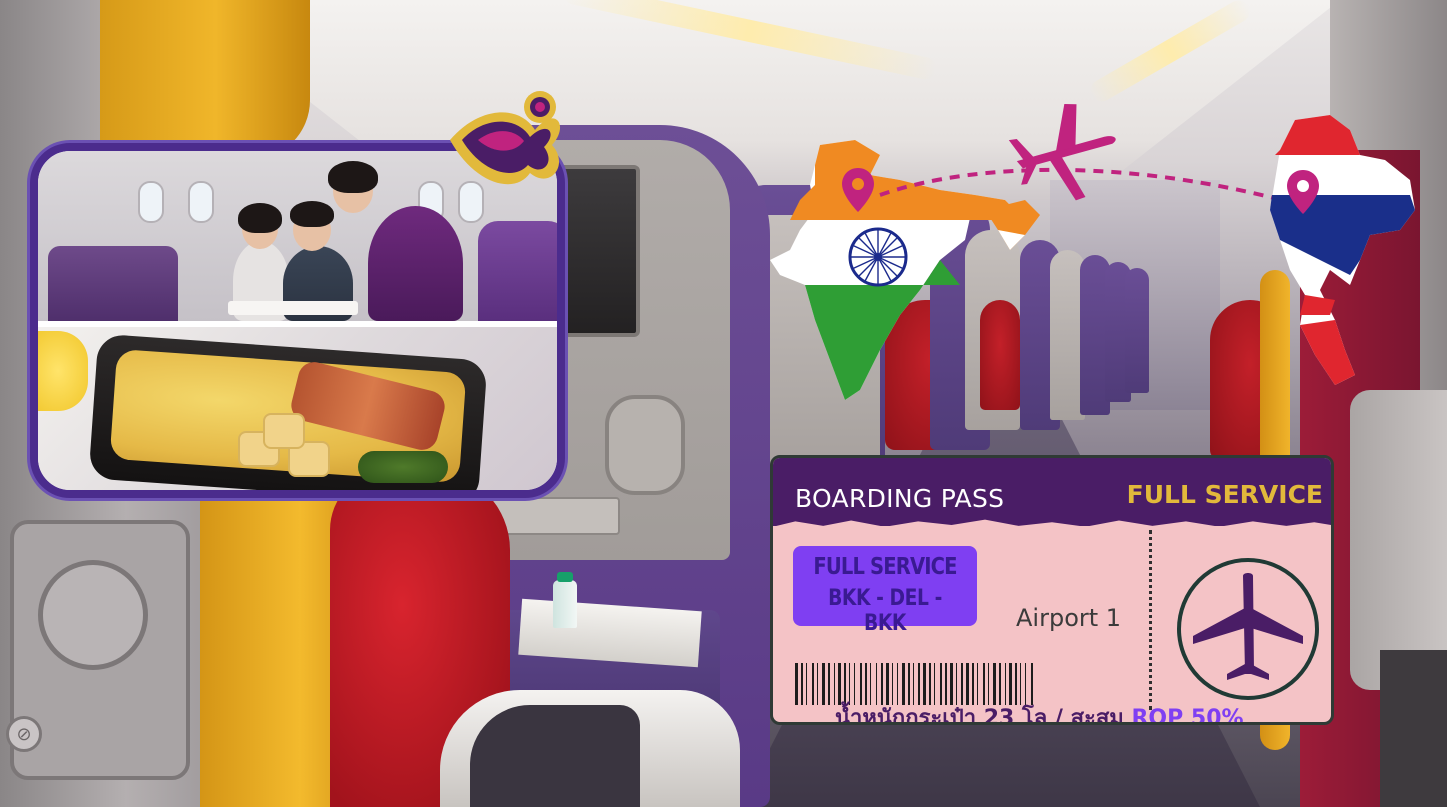 This screenshot has width=1447, height=807. I want to click on india-map-flag-icon, so click(905, 270).